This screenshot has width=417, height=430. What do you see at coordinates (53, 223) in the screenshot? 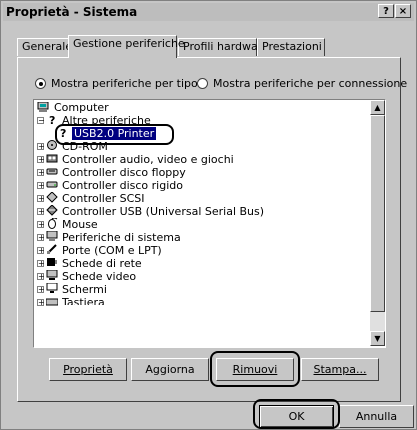
I see `mouse-icon` at bounding box center [53, 223].